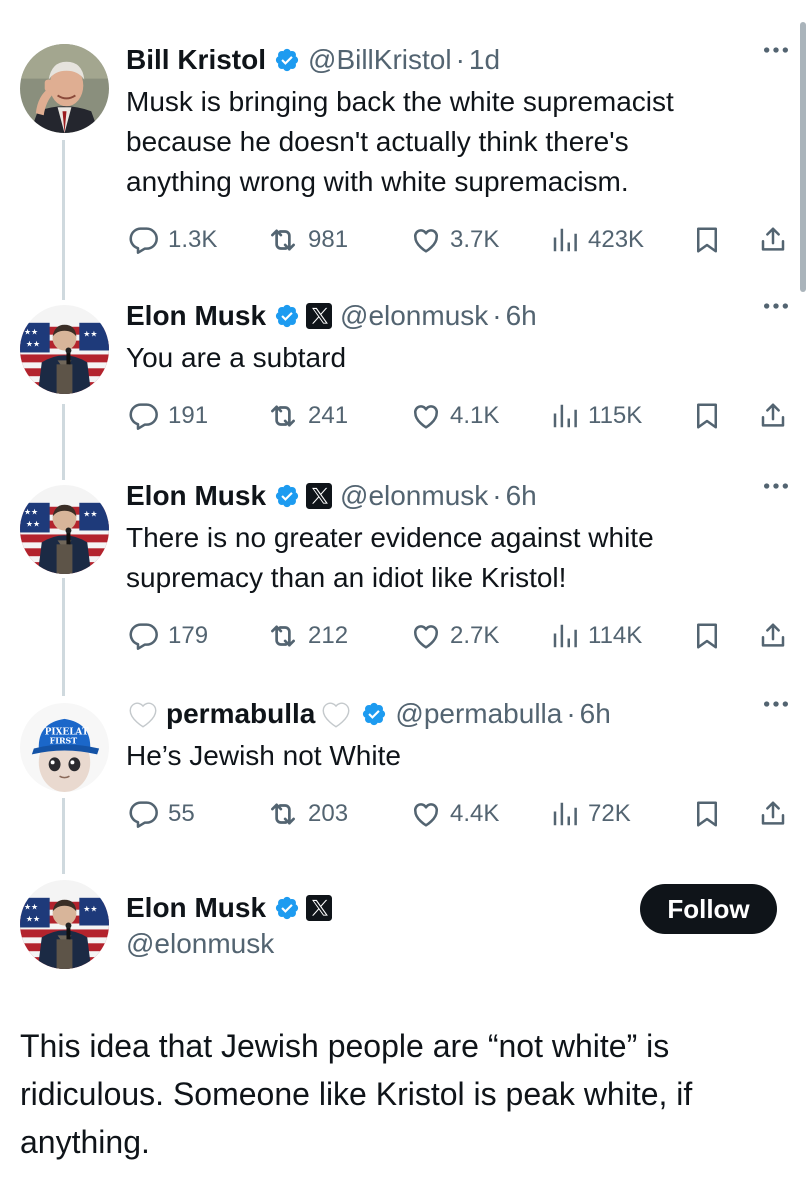  Describe the element at coordinates (596, 416) in the screenshot. I see `views-button: 115K` at that location.